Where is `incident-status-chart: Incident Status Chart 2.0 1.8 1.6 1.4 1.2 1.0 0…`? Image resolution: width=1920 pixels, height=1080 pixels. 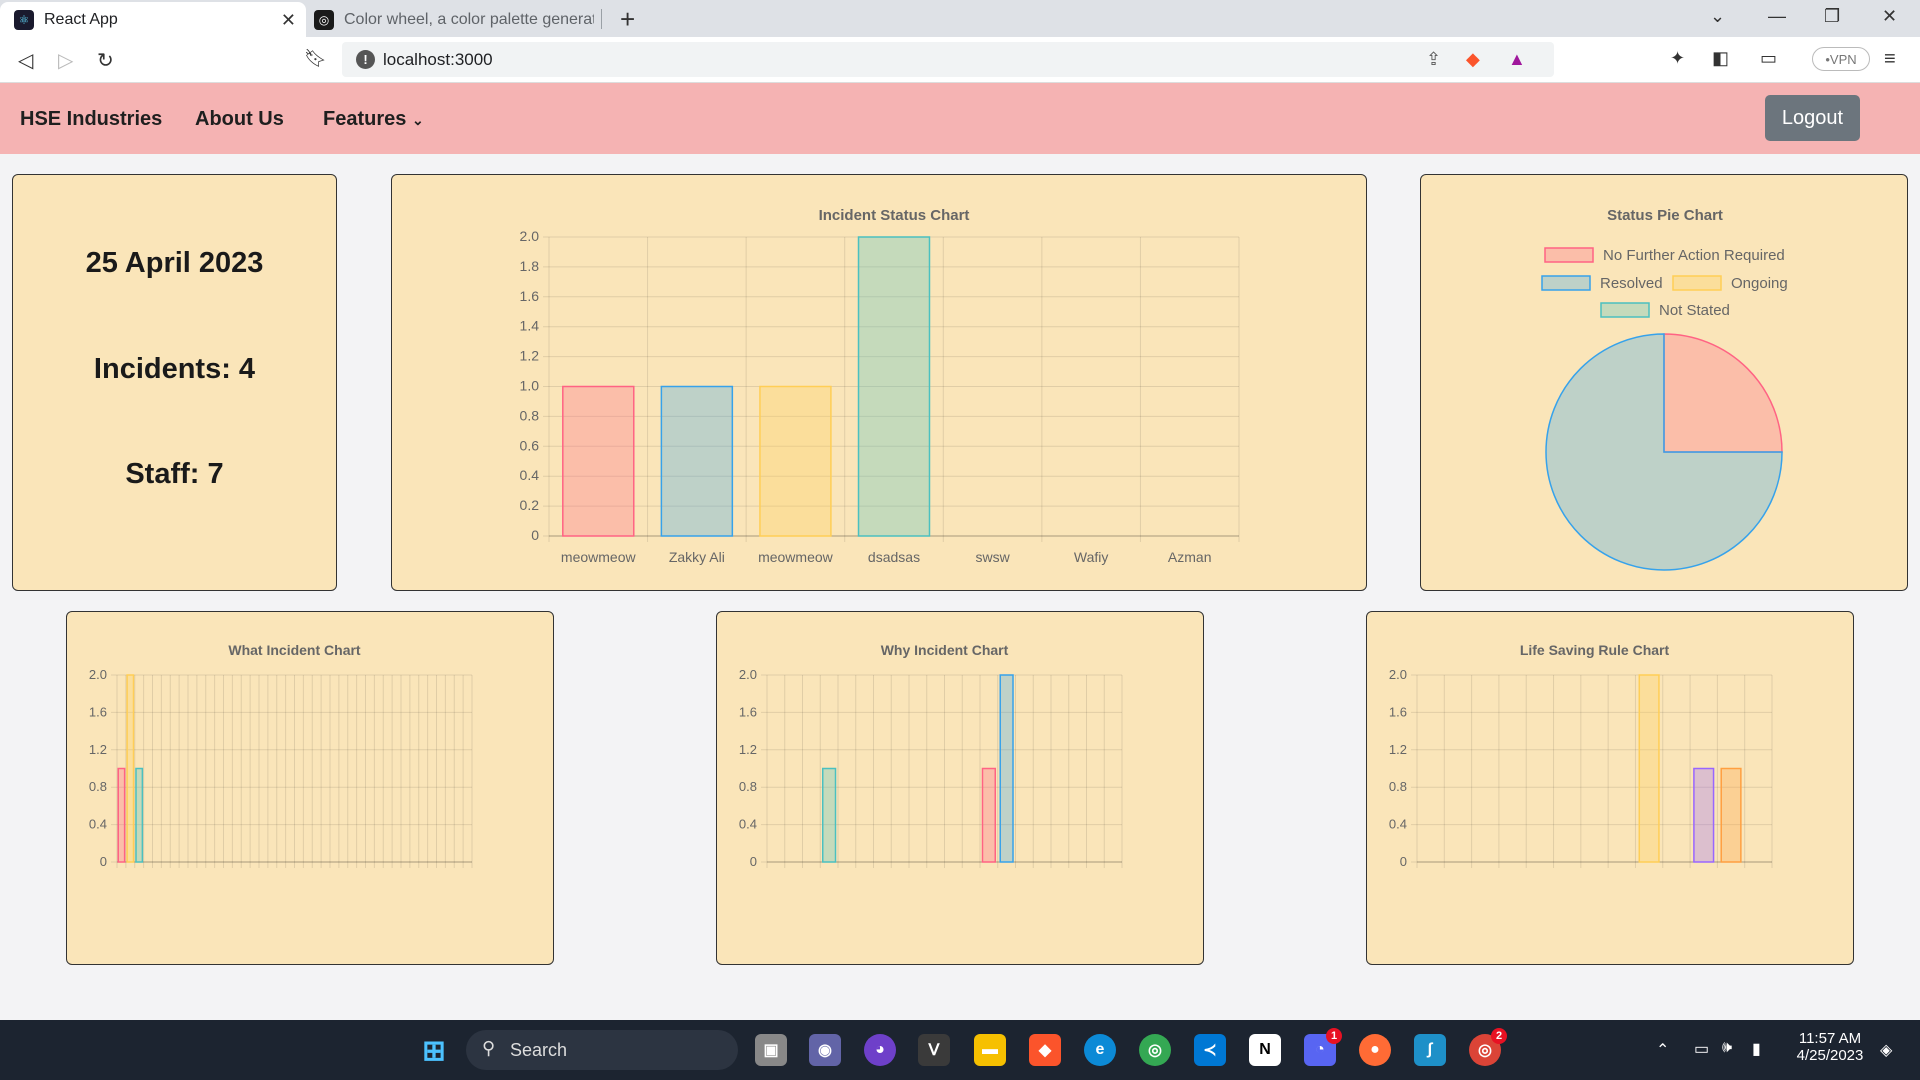 incident-status-chart: Incident Status Chart 2.0 1.8 1.6 1.4 1.2 1.0 0… is located at coordinates (880, 386).